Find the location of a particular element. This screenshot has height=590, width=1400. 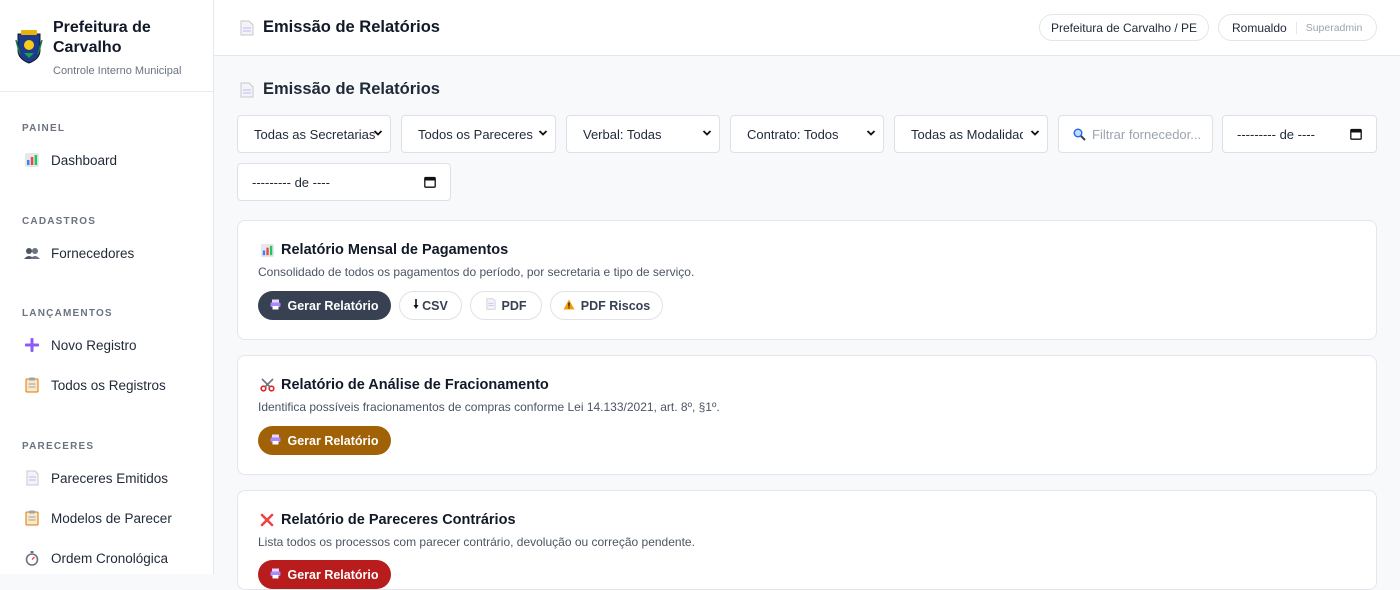

date-from-input: --------- de ---- is located at coordinates (1299, 134).